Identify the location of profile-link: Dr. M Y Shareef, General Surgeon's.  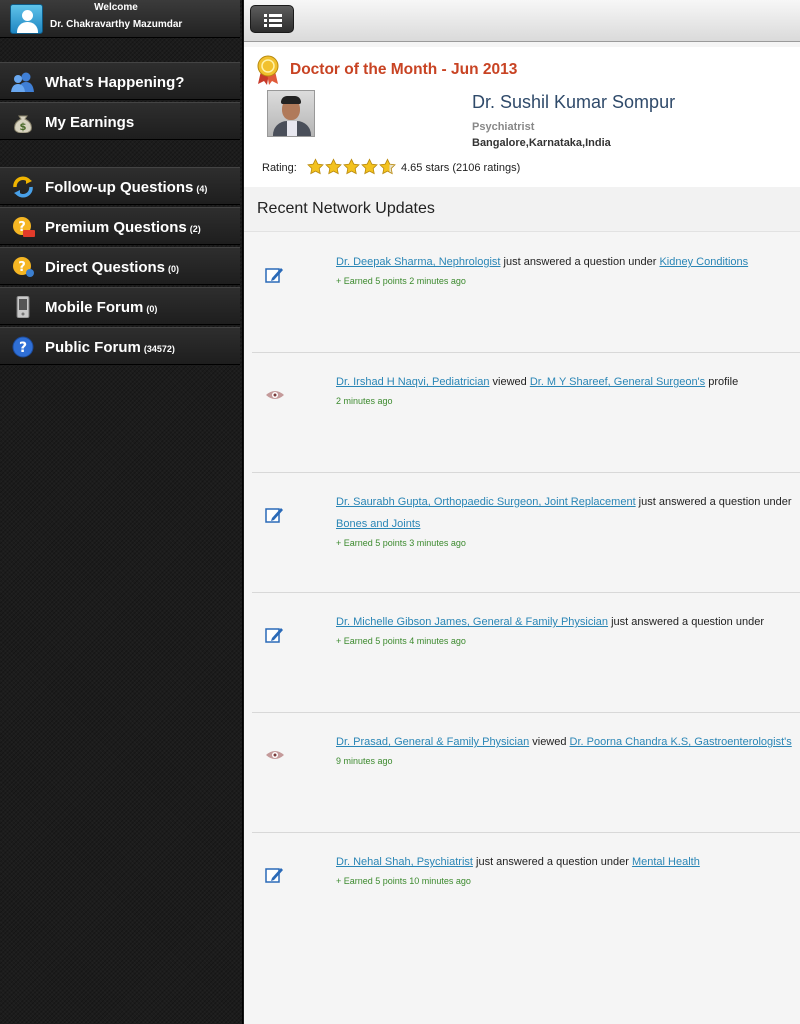
(617, 382).